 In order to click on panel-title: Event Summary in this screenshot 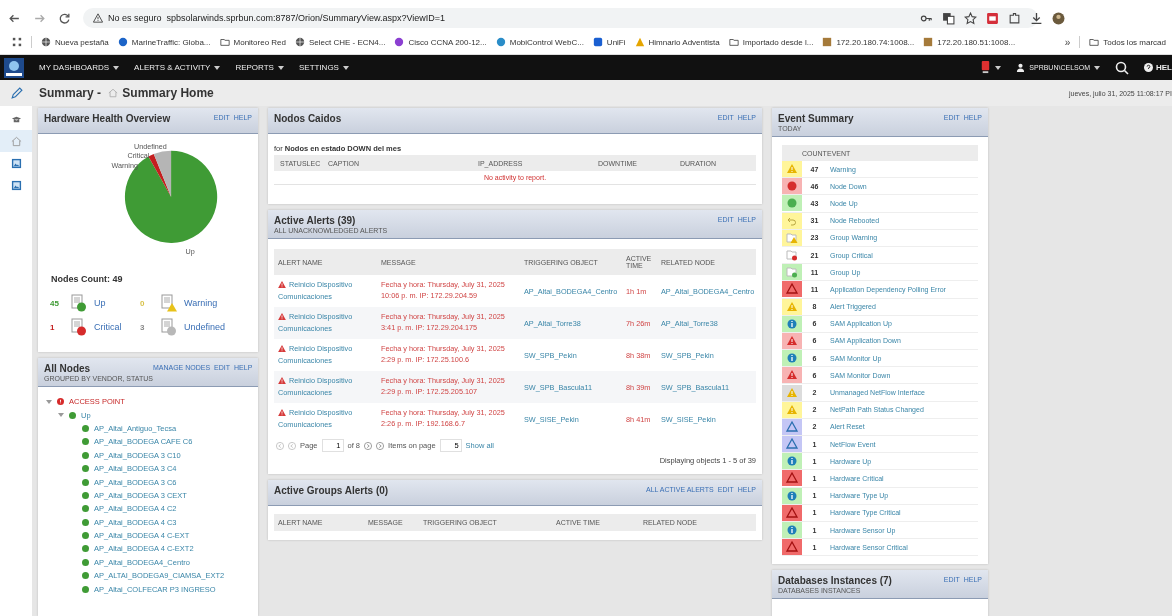, I will do `click(816, 118)`.